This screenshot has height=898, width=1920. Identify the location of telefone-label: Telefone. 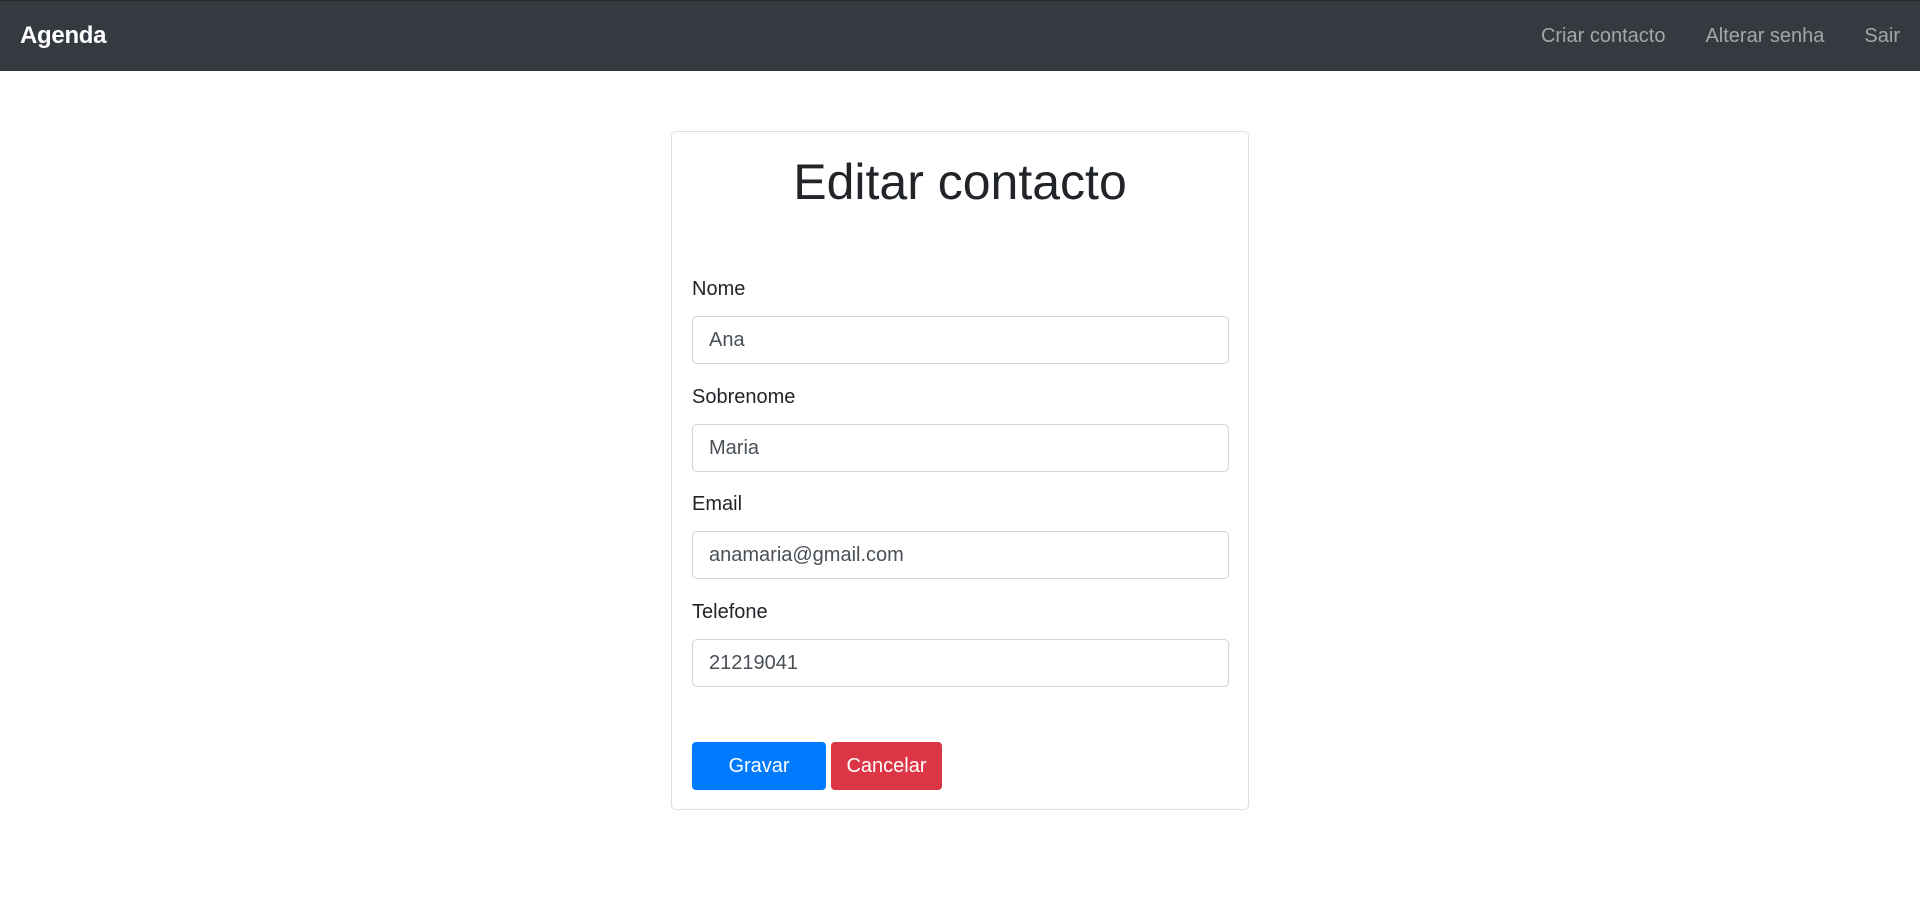
(730, 612).